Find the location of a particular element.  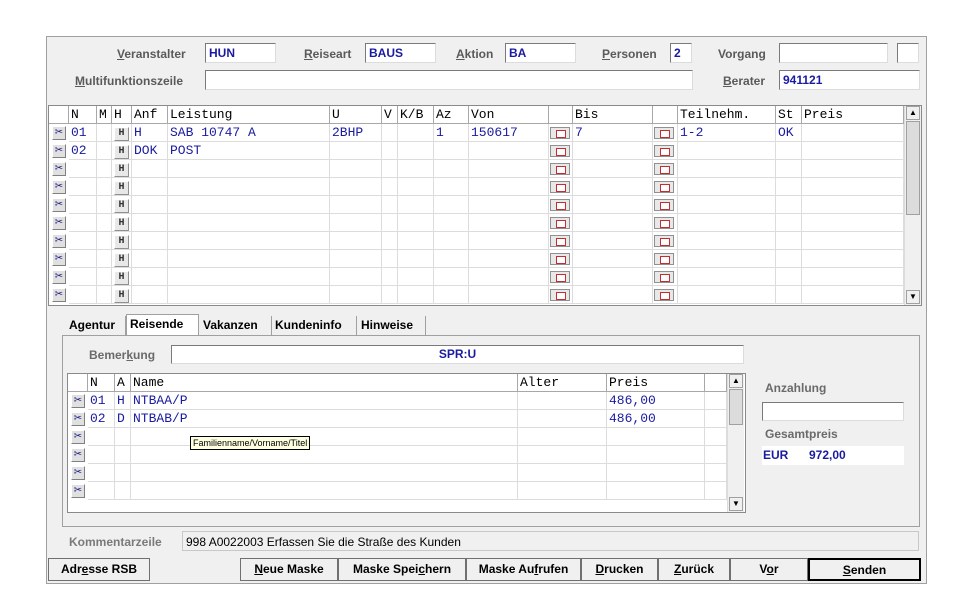

cell-anf: DOK is located at coordinates (150, 151).